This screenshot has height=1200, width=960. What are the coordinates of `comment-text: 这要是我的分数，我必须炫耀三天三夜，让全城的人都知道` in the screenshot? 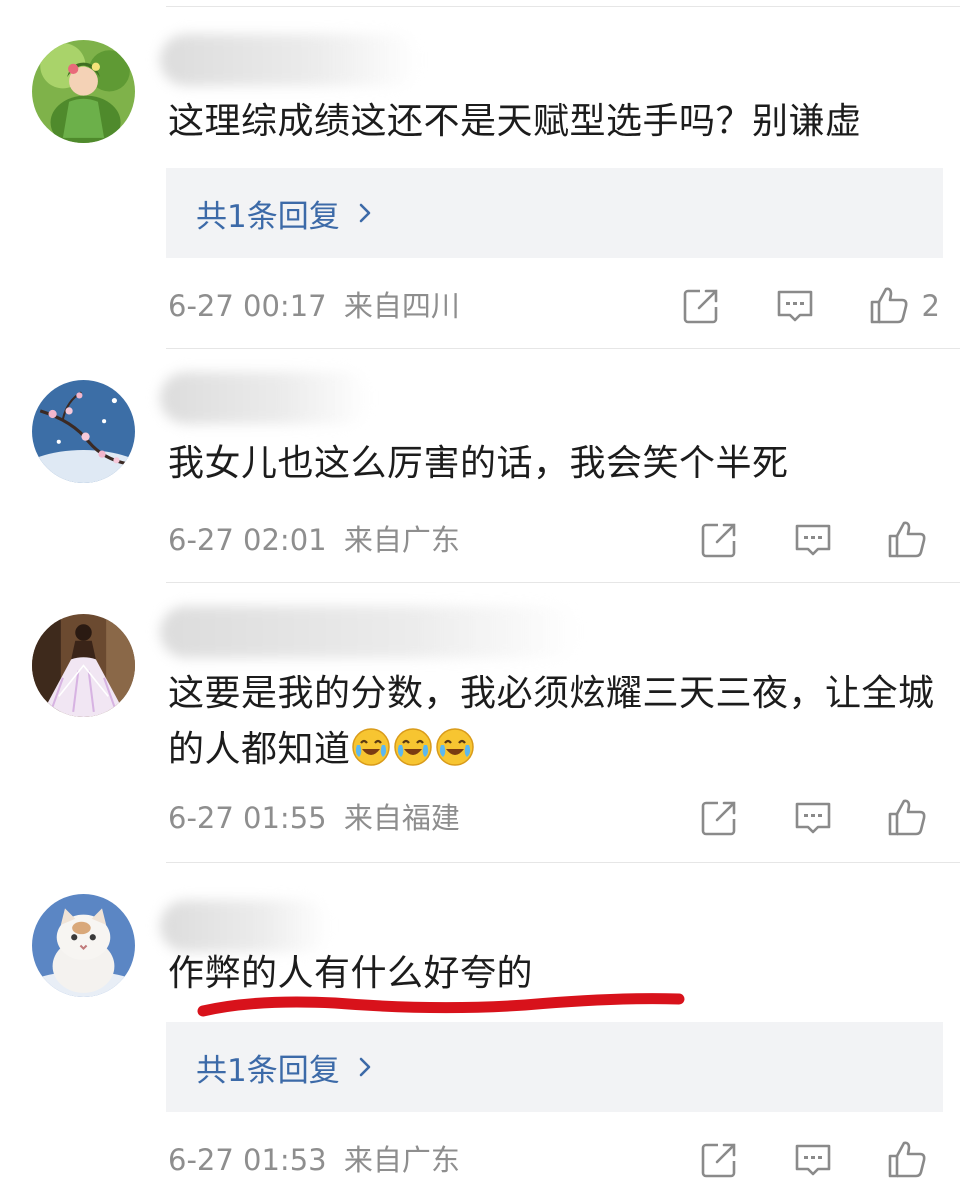 It's located at (555, 722).